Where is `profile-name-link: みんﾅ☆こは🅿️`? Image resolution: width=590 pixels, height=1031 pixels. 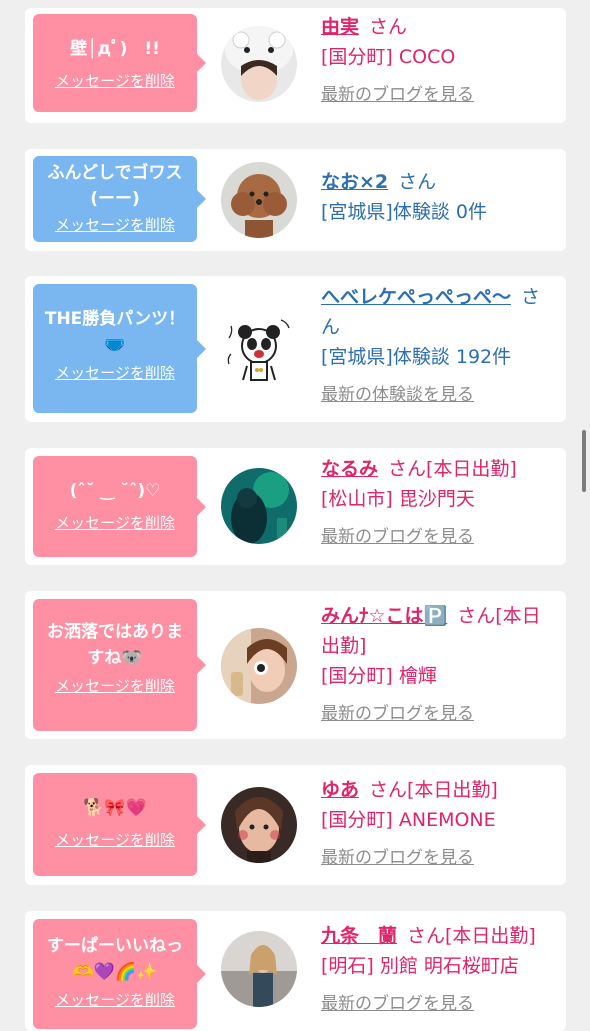 profile-name-link: みんﾅ☆こは🅿️ is located at coordinates (384, 616).